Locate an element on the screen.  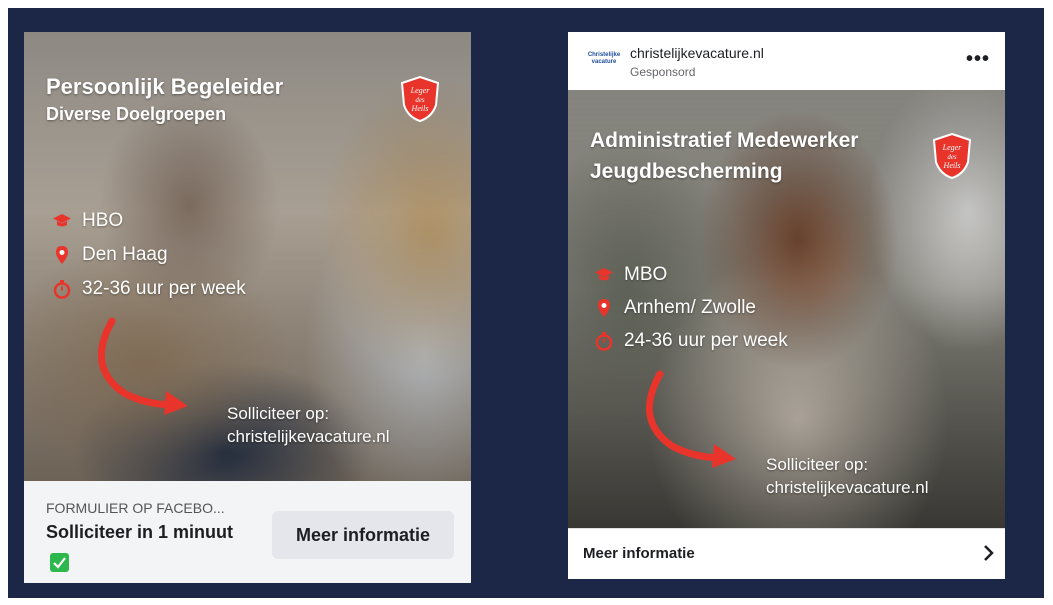
left-ad-subtitle: Diverse Doelgroepen is located at coordinates (136, 114).